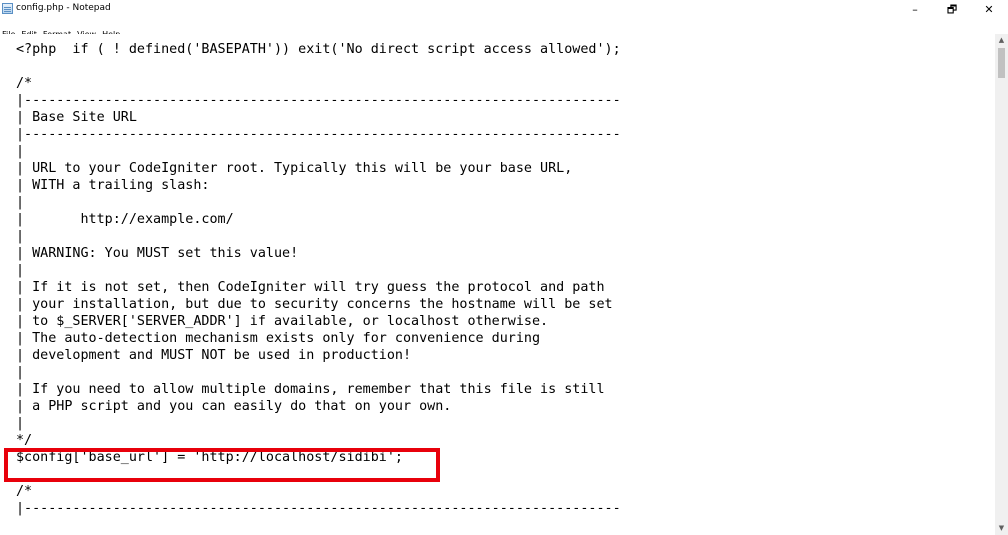  Describe the element at coordinates (157, 253) in the screenshot. I see `code-line: | WARNING: You MUST set this value!` at that location.